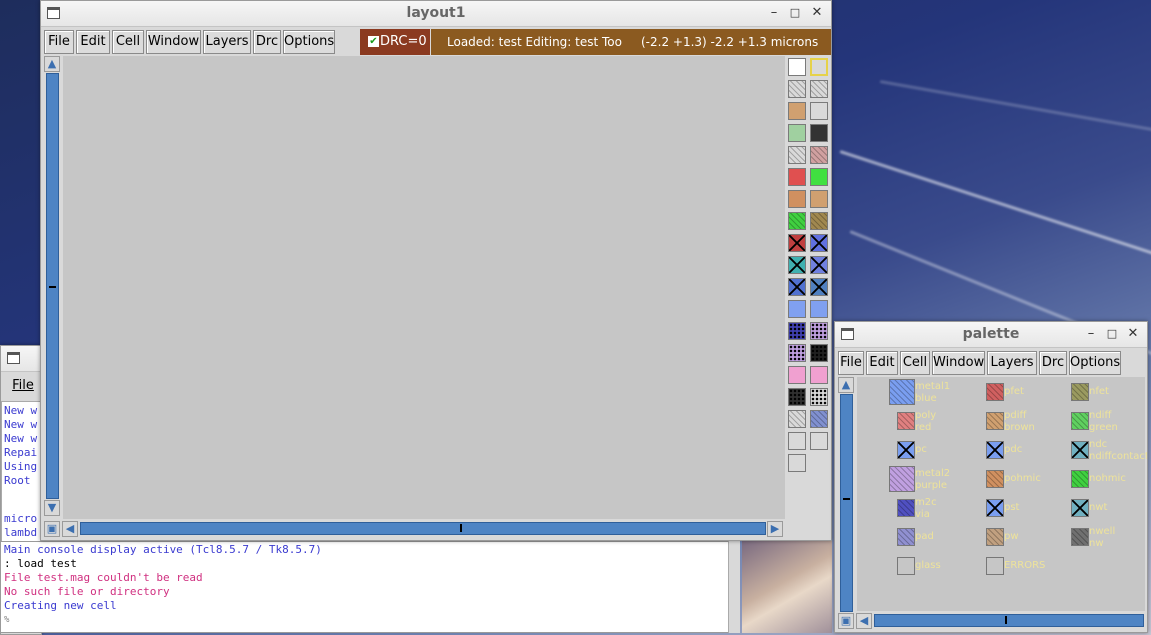 This screenshot has width=1151, height=635. I want to click on vscroll-track, so click(846, 503).